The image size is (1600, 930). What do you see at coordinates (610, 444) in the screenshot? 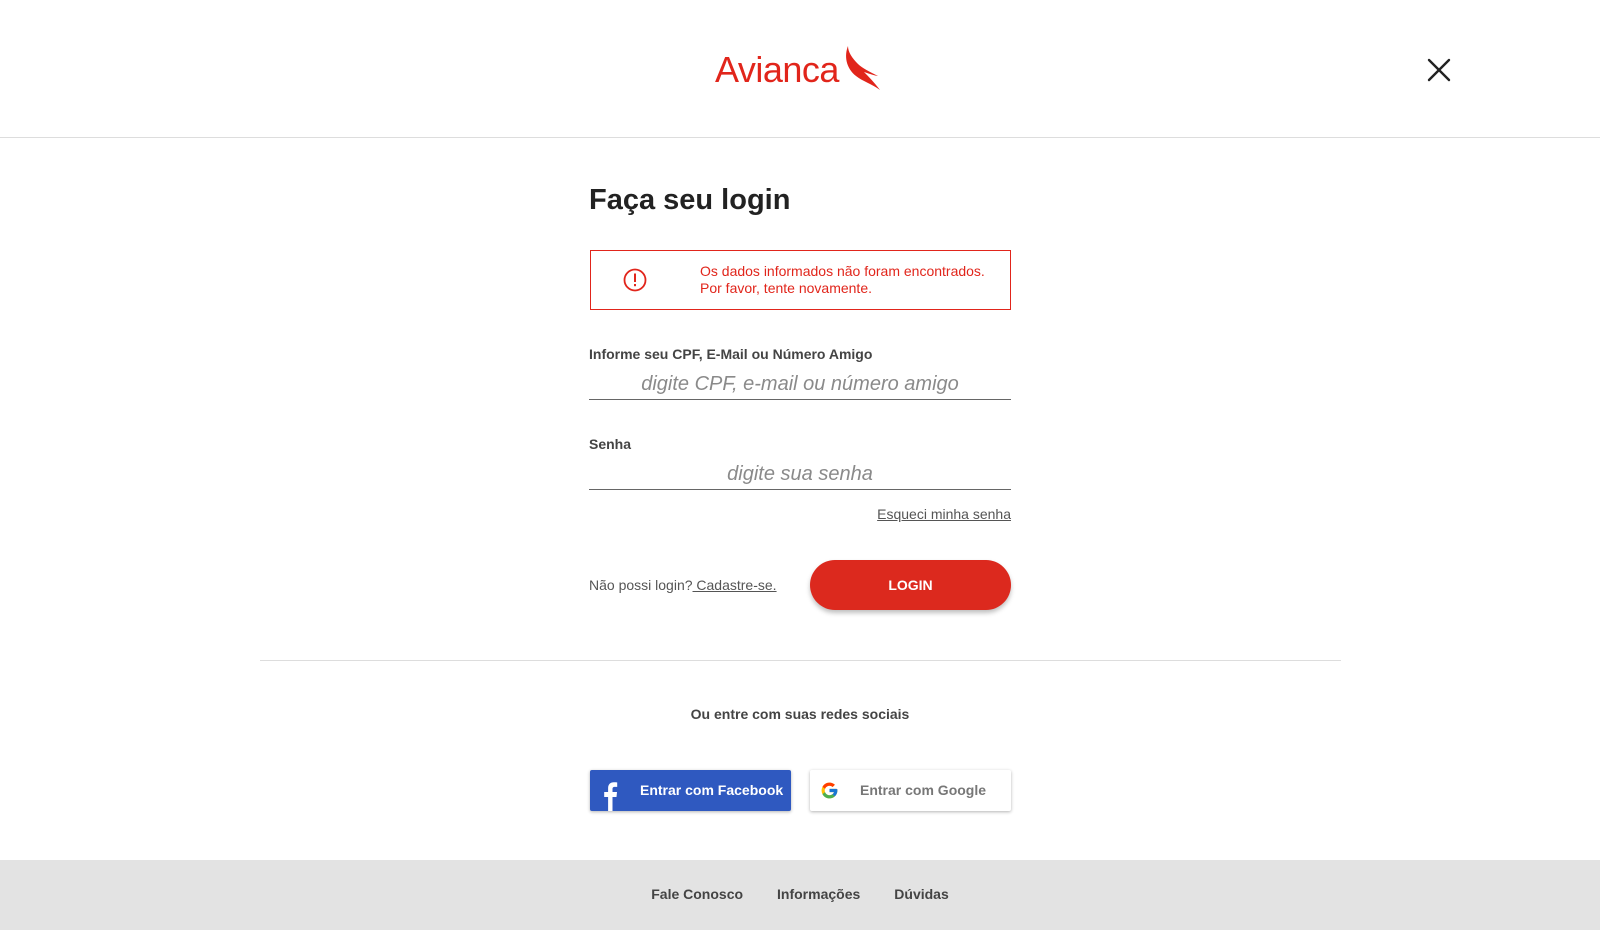
I see `password-field-label: Senha` at bounding box center [610, 444].